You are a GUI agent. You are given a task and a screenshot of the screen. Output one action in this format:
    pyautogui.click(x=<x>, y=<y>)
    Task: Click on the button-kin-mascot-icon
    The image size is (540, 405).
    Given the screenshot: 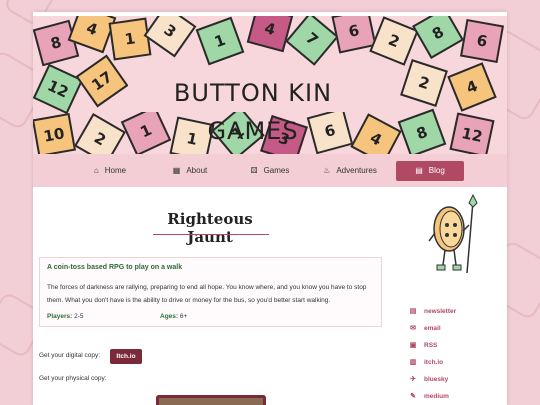 What is the action you would take?
    pyautogui.click(x=453, y=233)
    